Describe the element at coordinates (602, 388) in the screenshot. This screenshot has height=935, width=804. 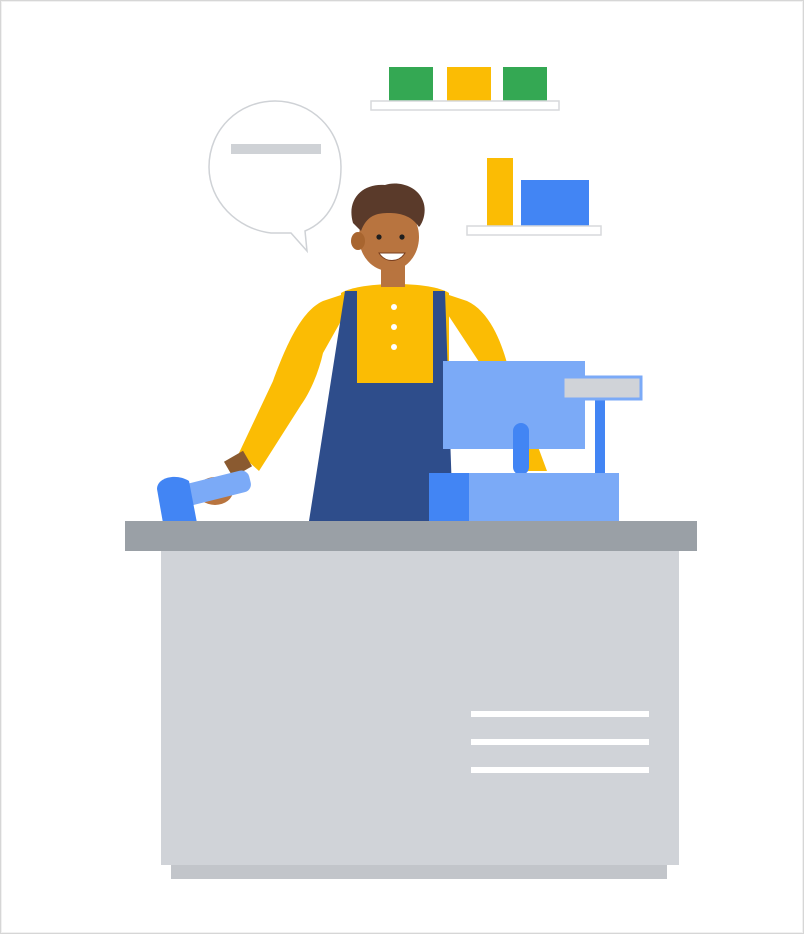
I see `register-display` at that location.